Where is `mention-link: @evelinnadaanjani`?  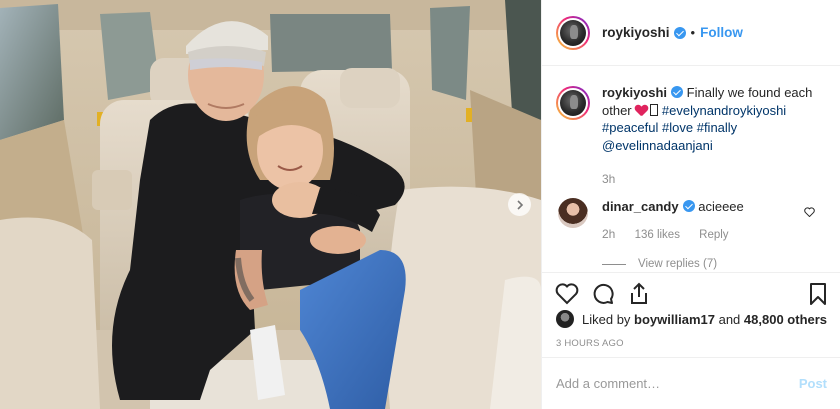
mention-link: @evelinnadaanjani is located at coordinates (657, 145).